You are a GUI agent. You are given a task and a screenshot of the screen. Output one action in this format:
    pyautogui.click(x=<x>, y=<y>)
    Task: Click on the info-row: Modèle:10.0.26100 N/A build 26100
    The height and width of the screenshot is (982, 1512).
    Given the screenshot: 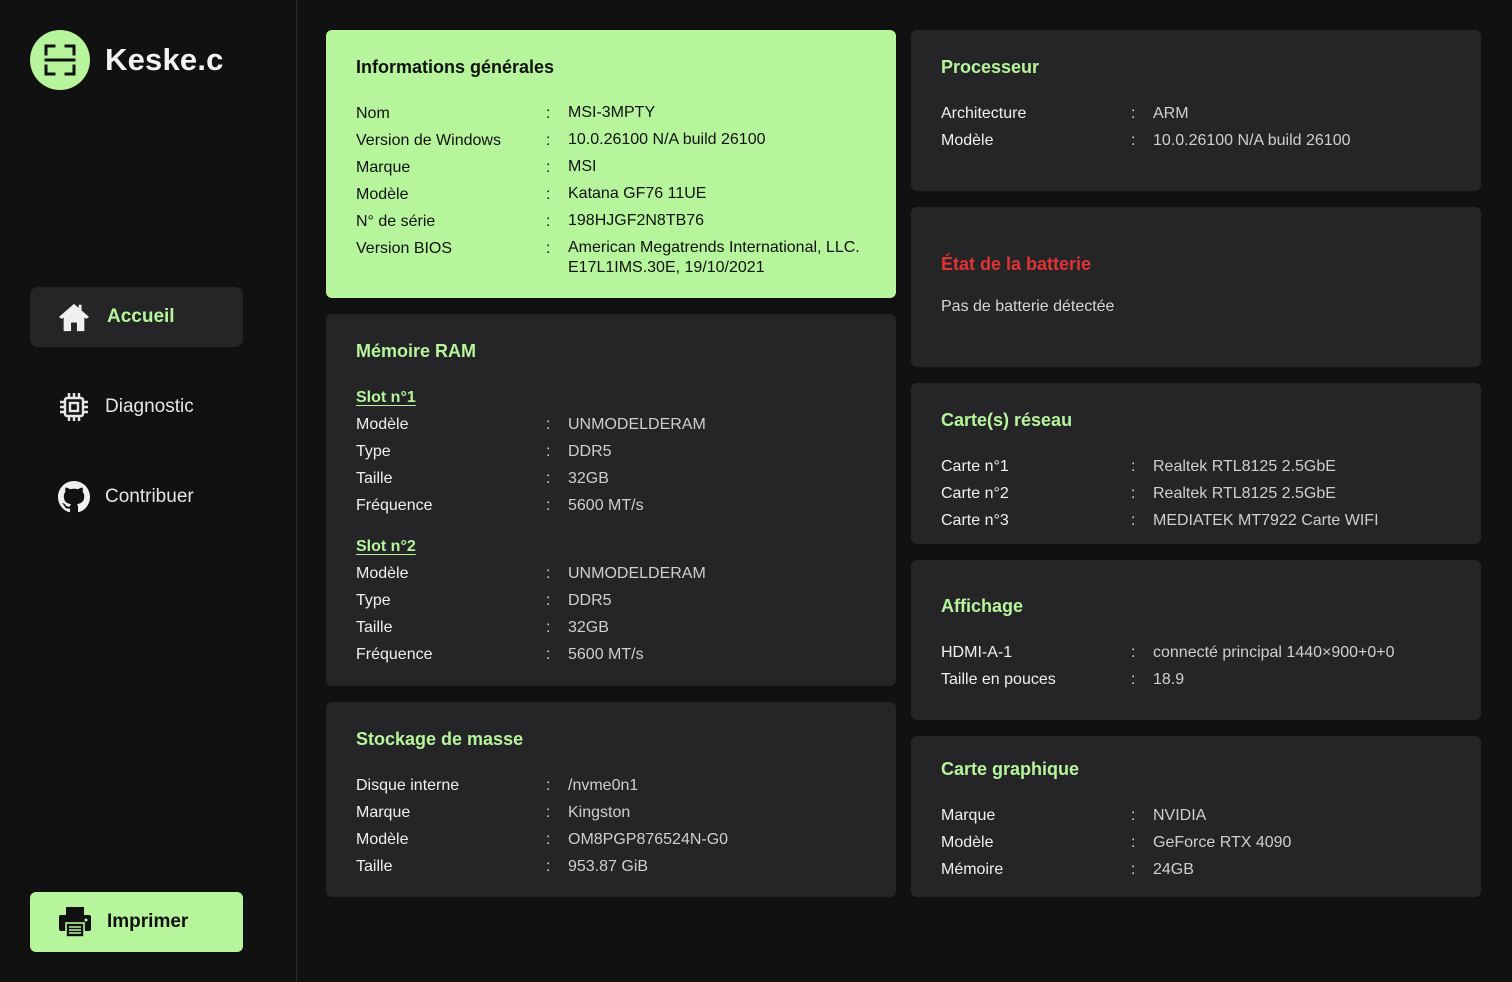 What is the action you would take?
    pyautogui.click(x=1196, y=140)
    